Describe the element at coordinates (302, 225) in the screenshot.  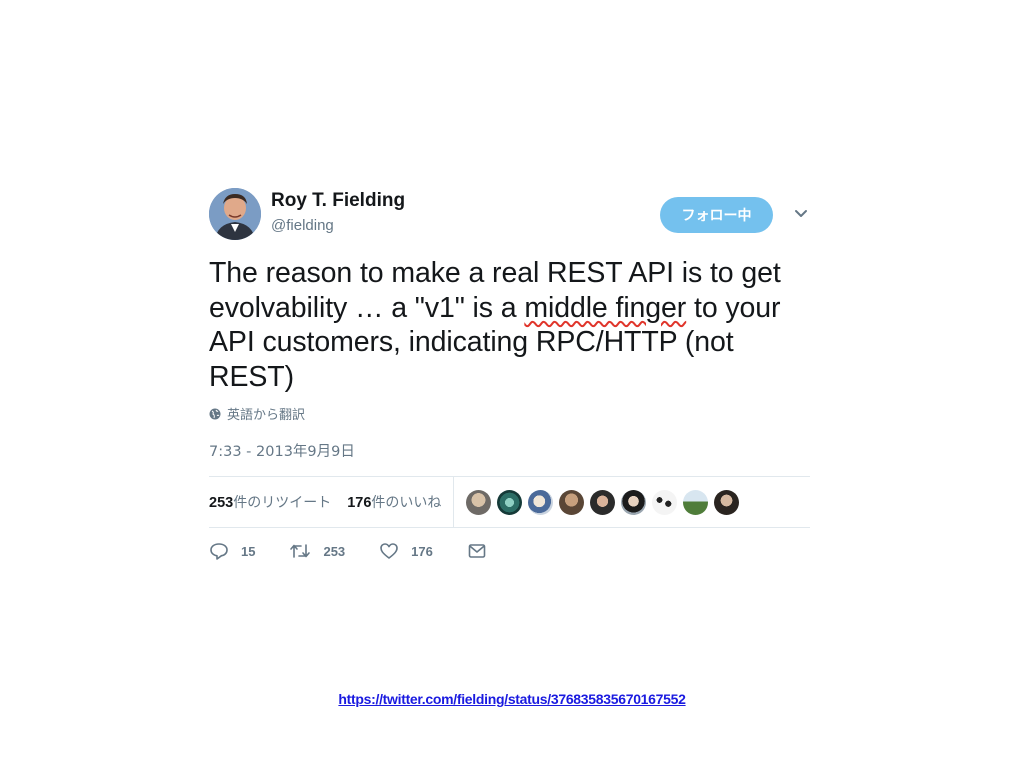
I see `author-handle: @fielding` at that location.